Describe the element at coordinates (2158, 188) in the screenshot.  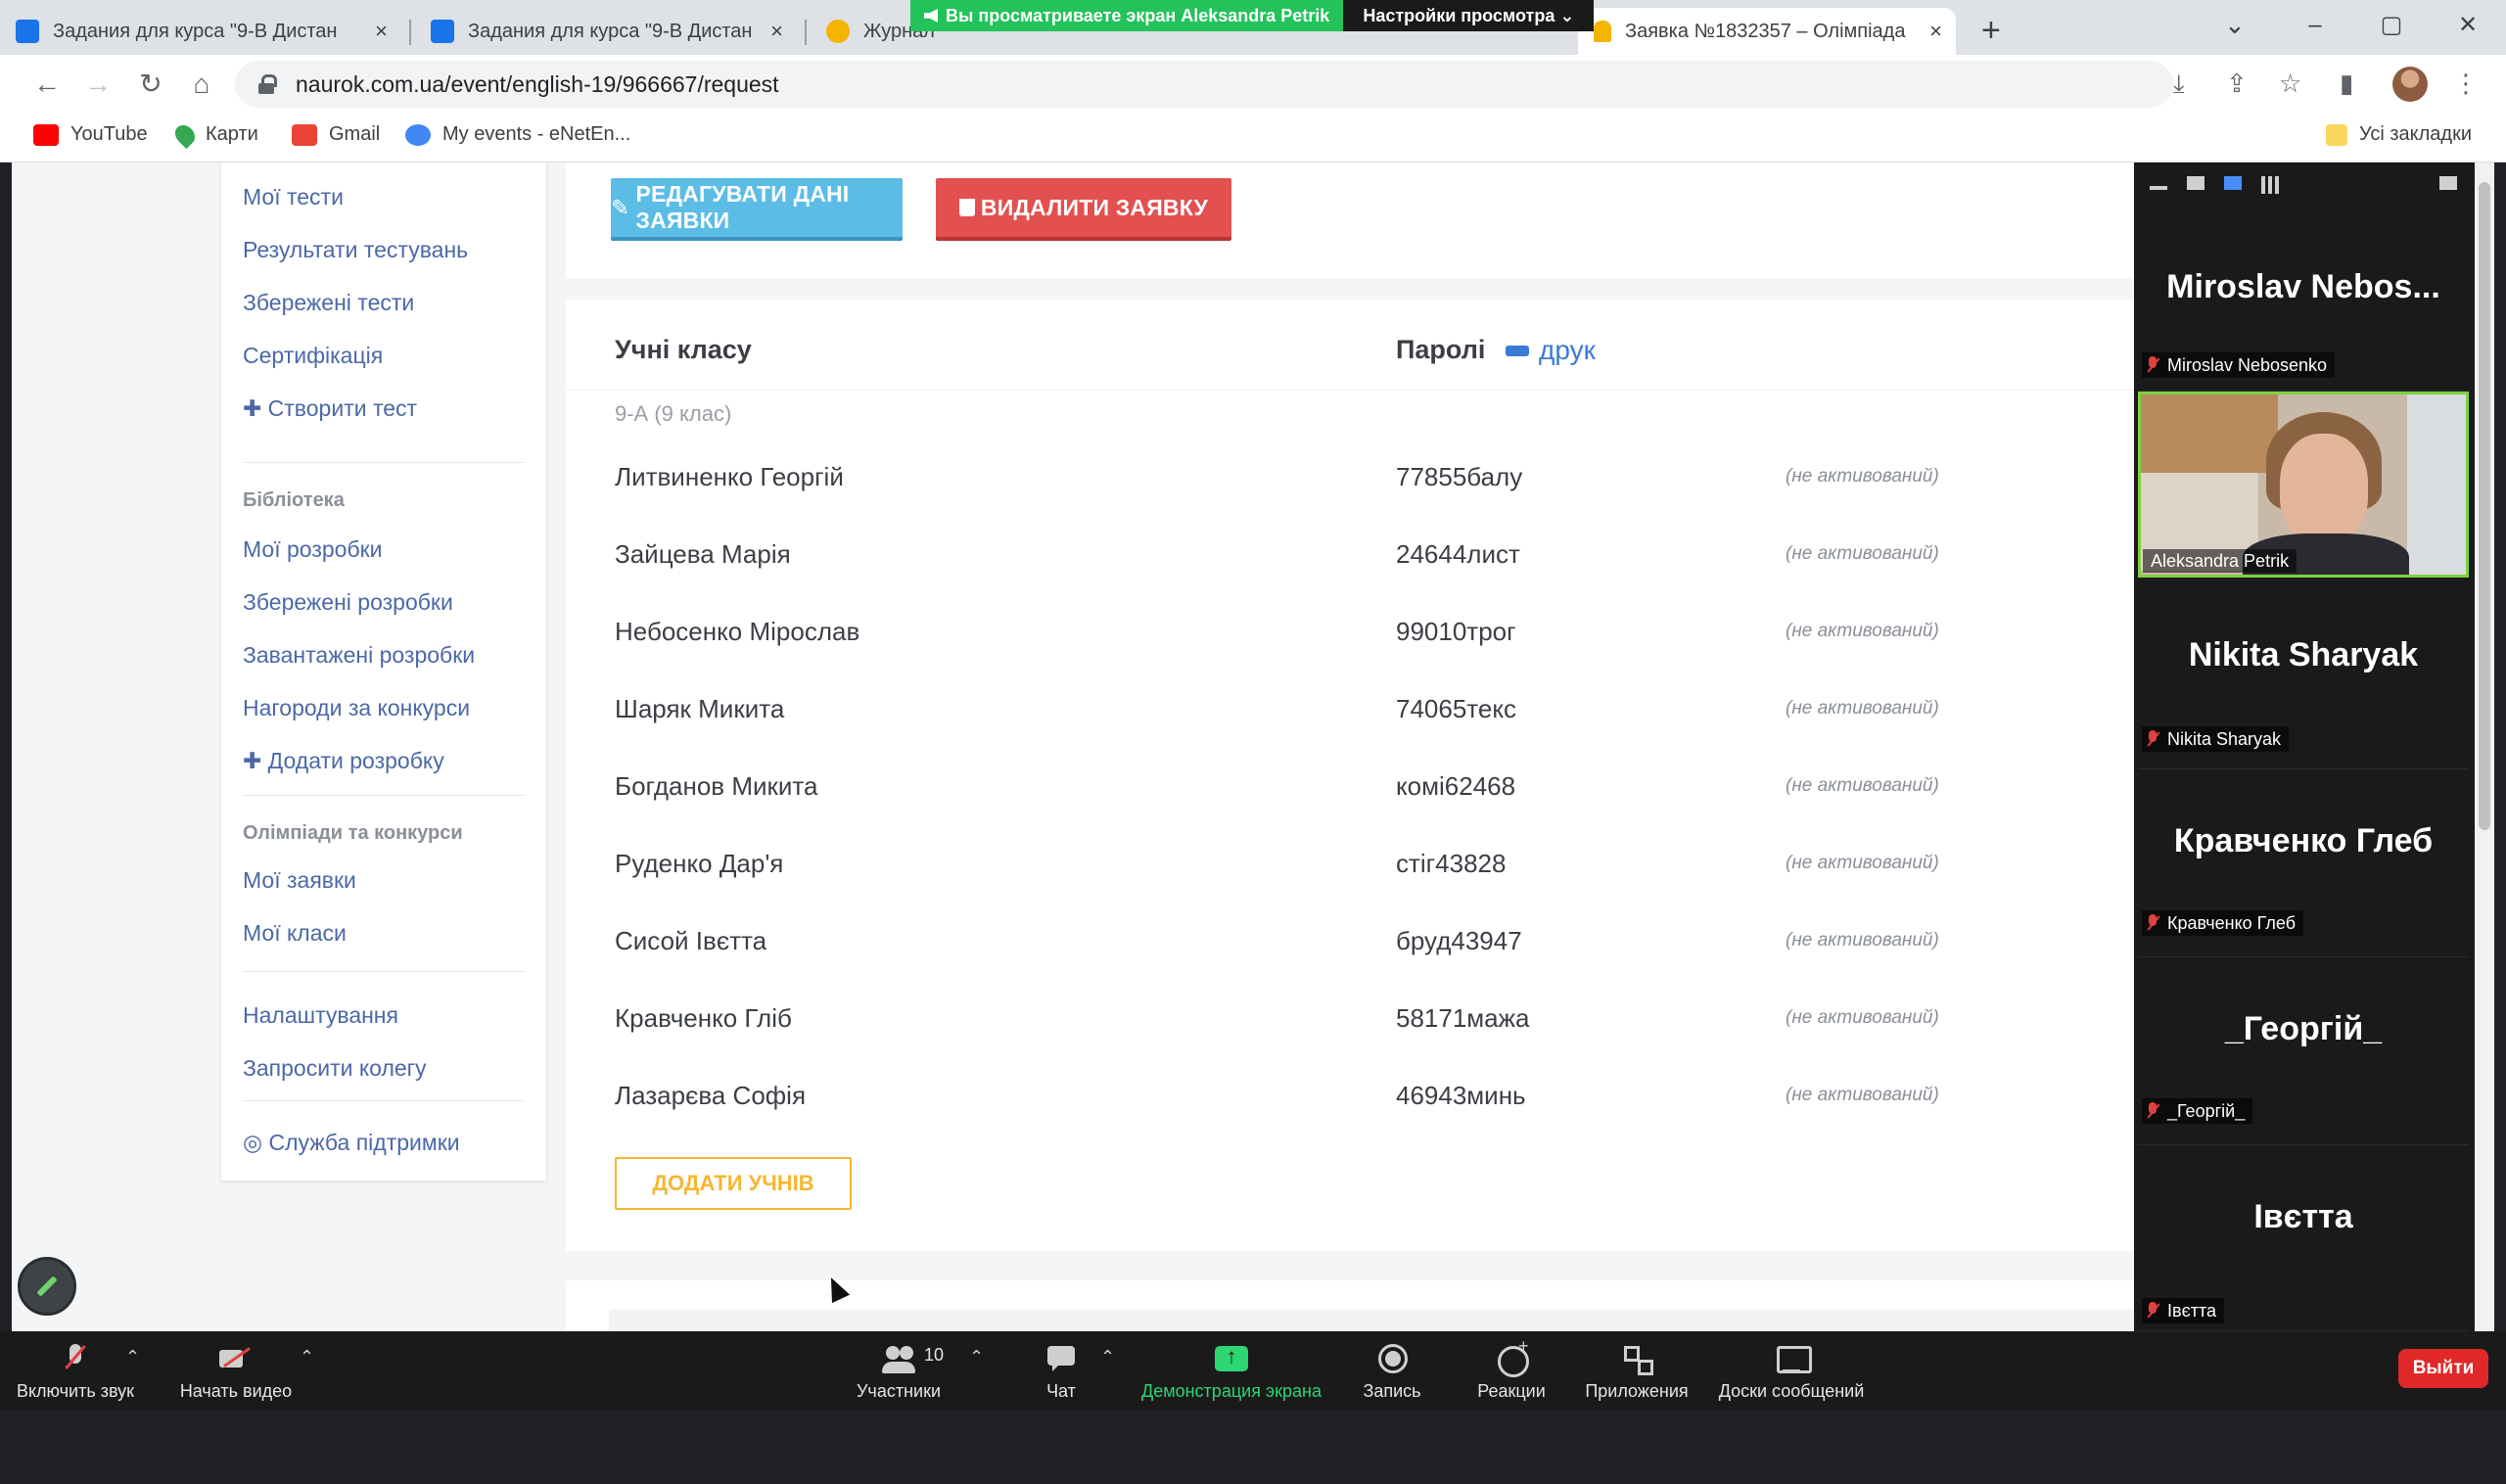
I see `minimize-gallery-icon` at that location.